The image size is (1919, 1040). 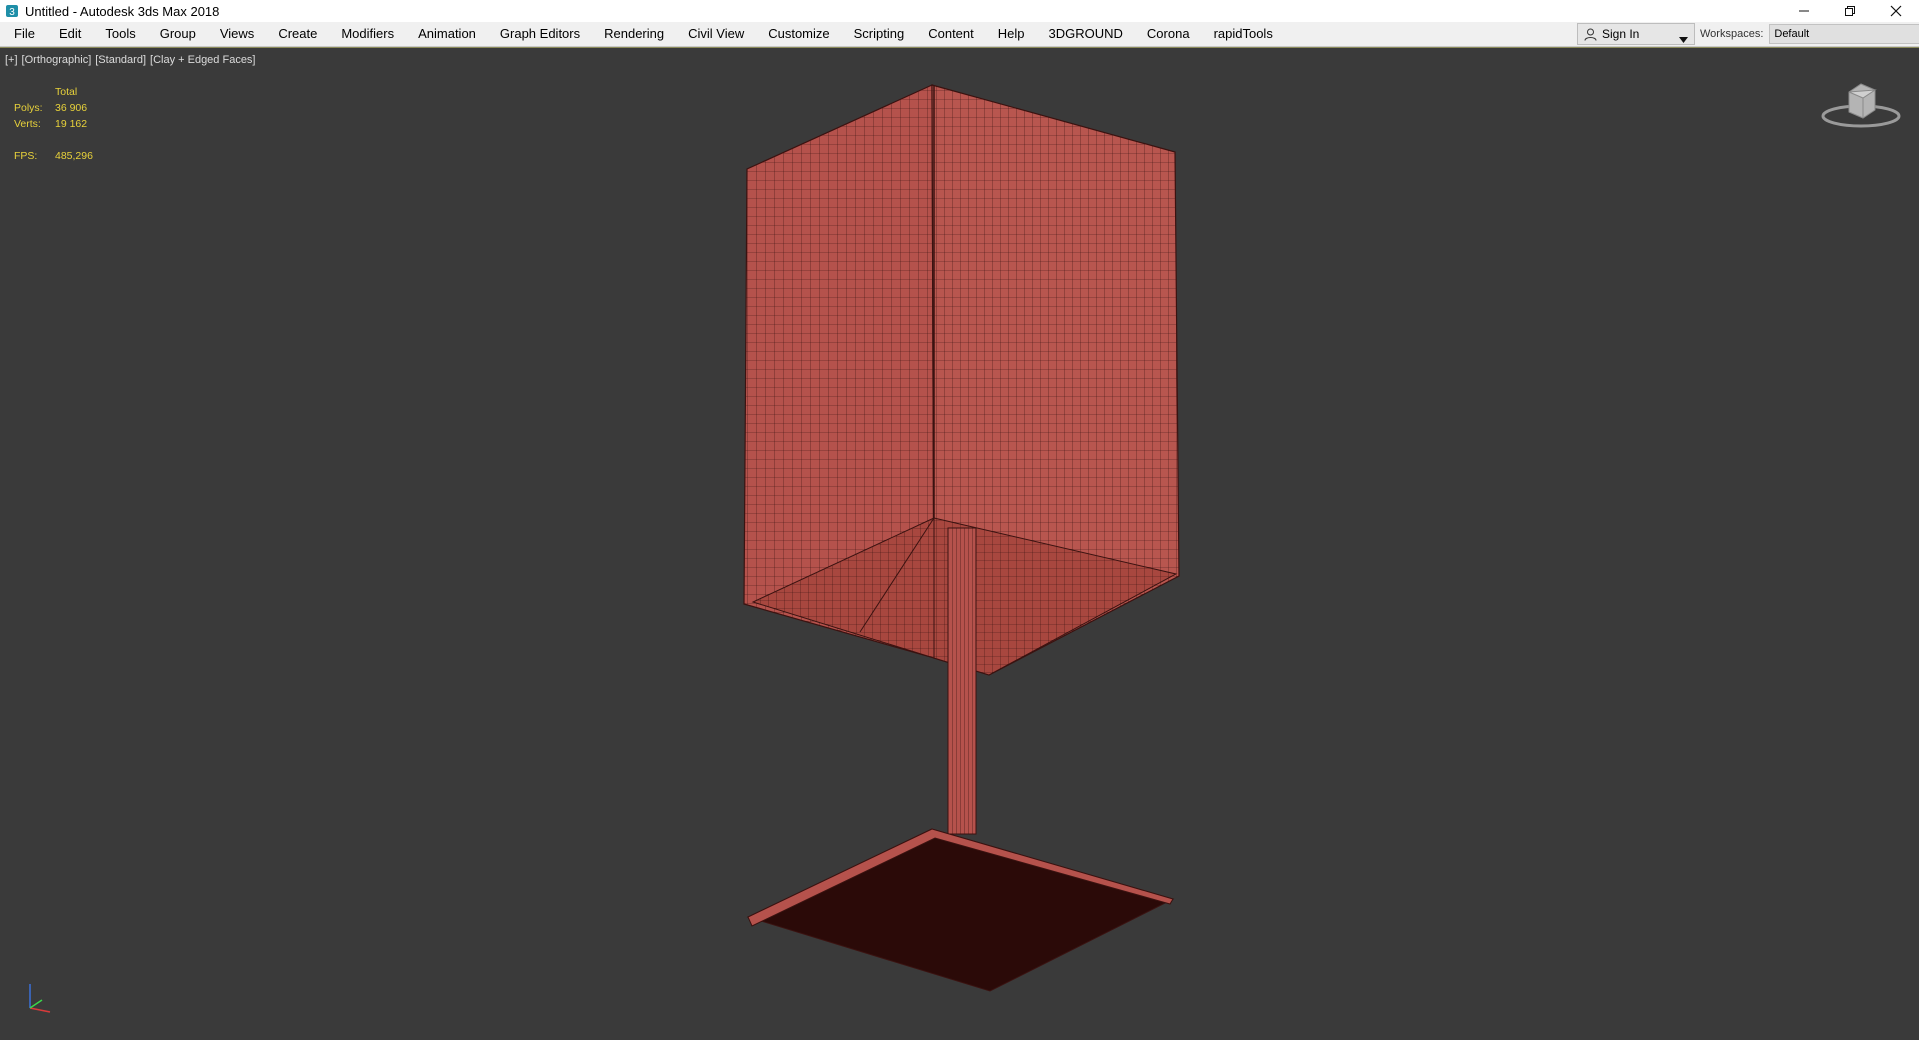 I want to click on stats-polys-label: Polys:, so click(x=28, y=108).